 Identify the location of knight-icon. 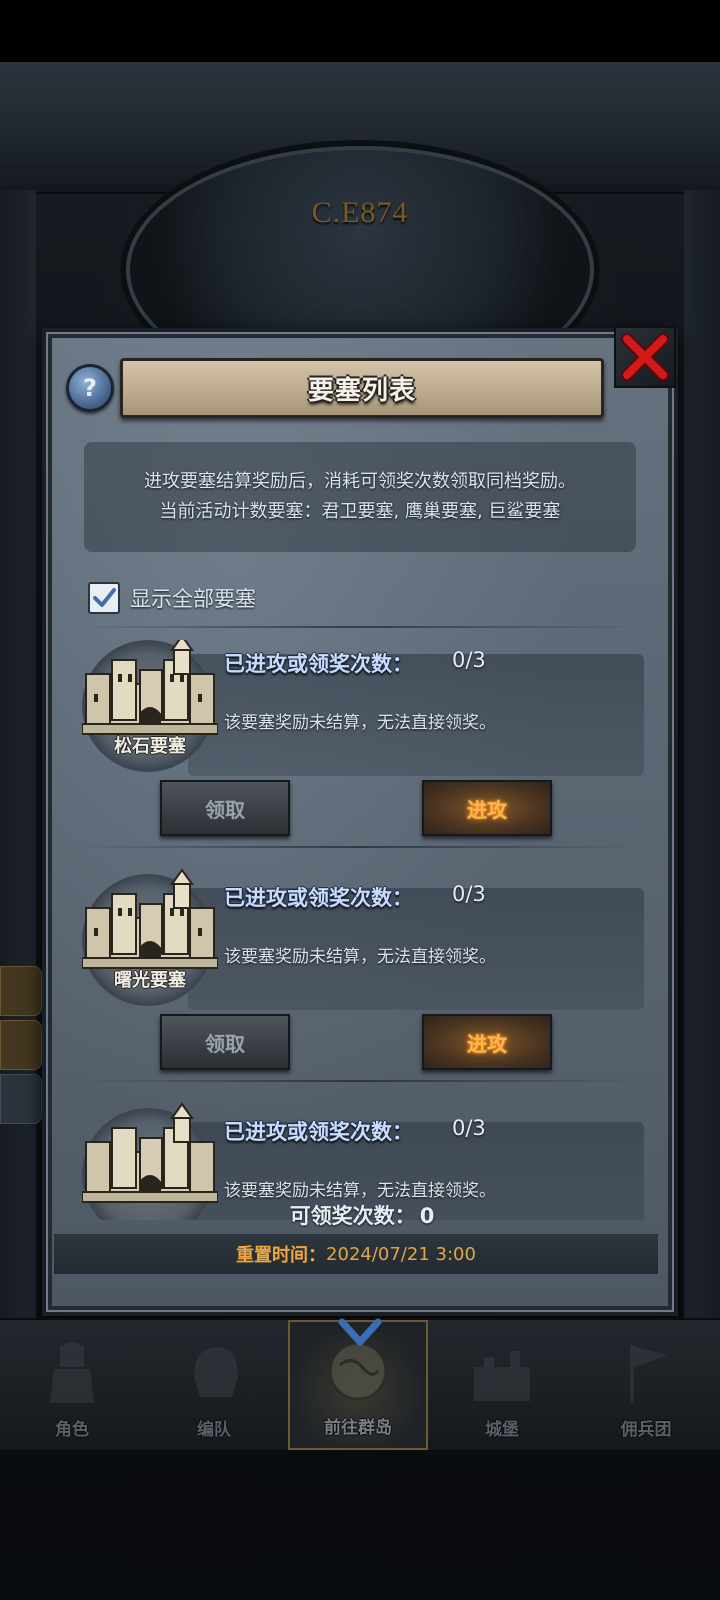
(72, 1372).